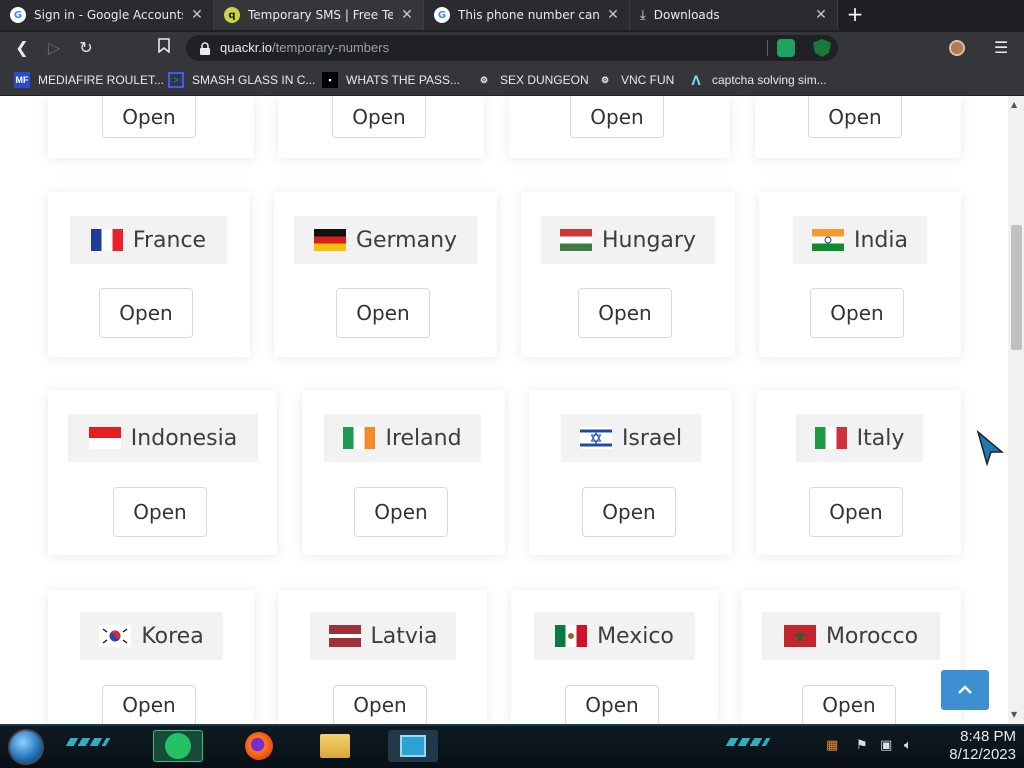 The image size is (1024, 768). Describe the element at coordinates (612, 704) in the screenshot. I see `open-mexico-button: Open` at that location.